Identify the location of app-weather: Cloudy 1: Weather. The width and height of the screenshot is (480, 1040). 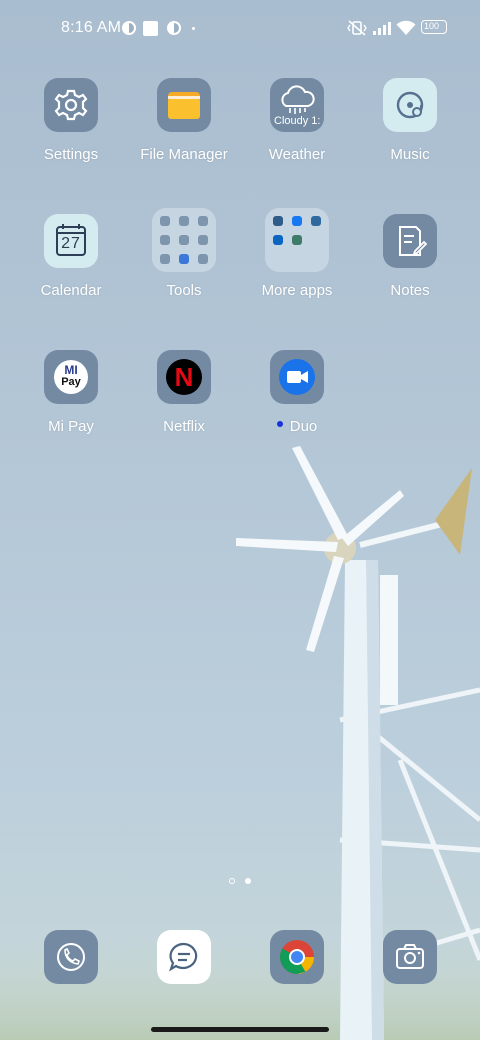
(297, 120).